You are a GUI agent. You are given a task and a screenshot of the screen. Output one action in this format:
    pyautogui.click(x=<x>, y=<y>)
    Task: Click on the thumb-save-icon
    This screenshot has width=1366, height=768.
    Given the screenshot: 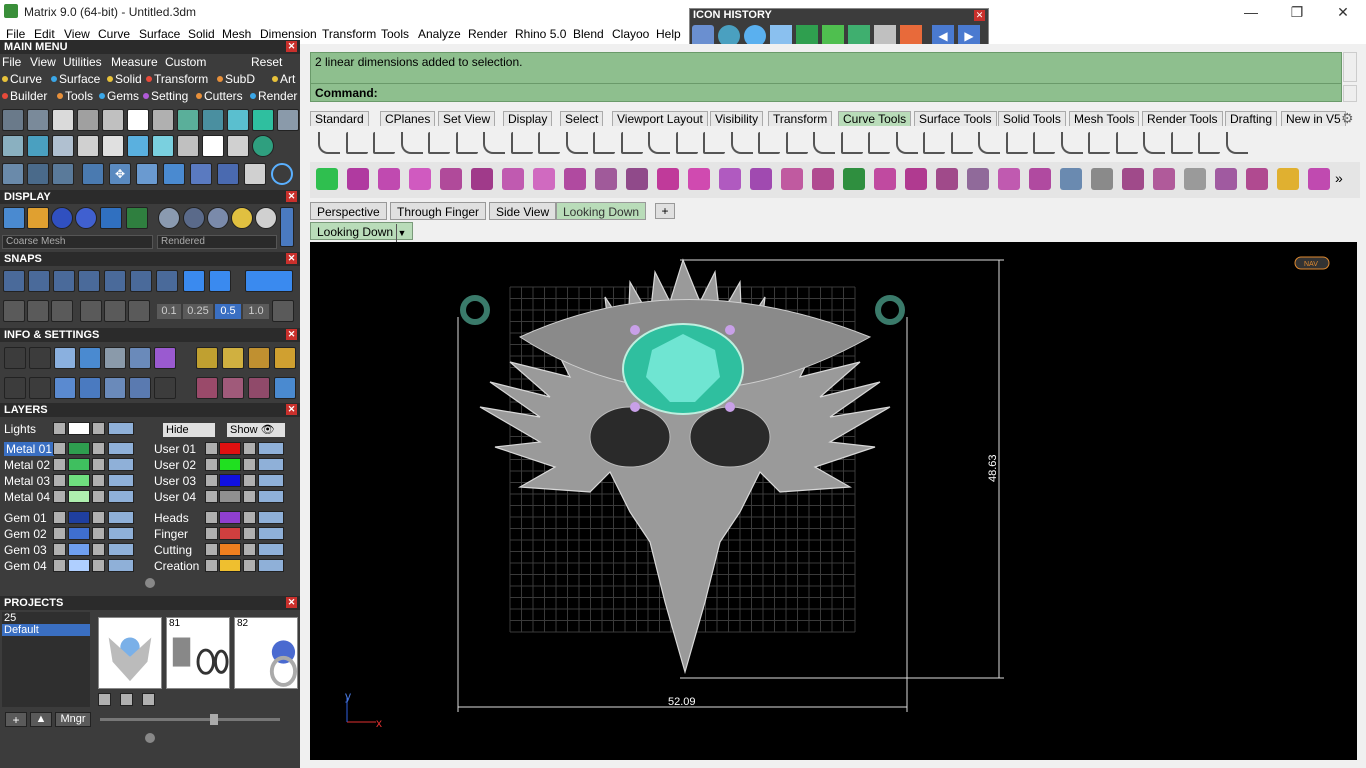 What is the action you would take?
    pyautogui.click(x=126, y=699)
    